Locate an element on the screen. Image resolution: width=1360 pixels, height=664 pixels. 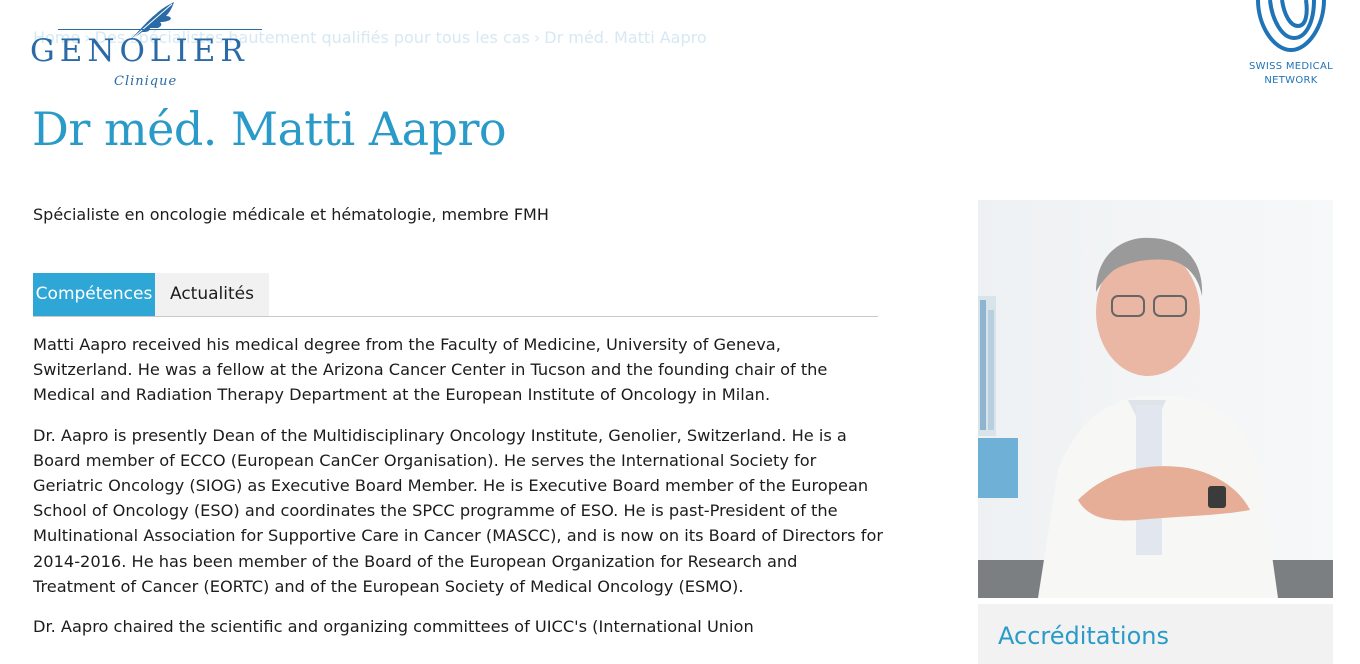
swiss-medical-network-logo: SWISS MEDICAL NETWORK is located at coordinates (1291, 44).